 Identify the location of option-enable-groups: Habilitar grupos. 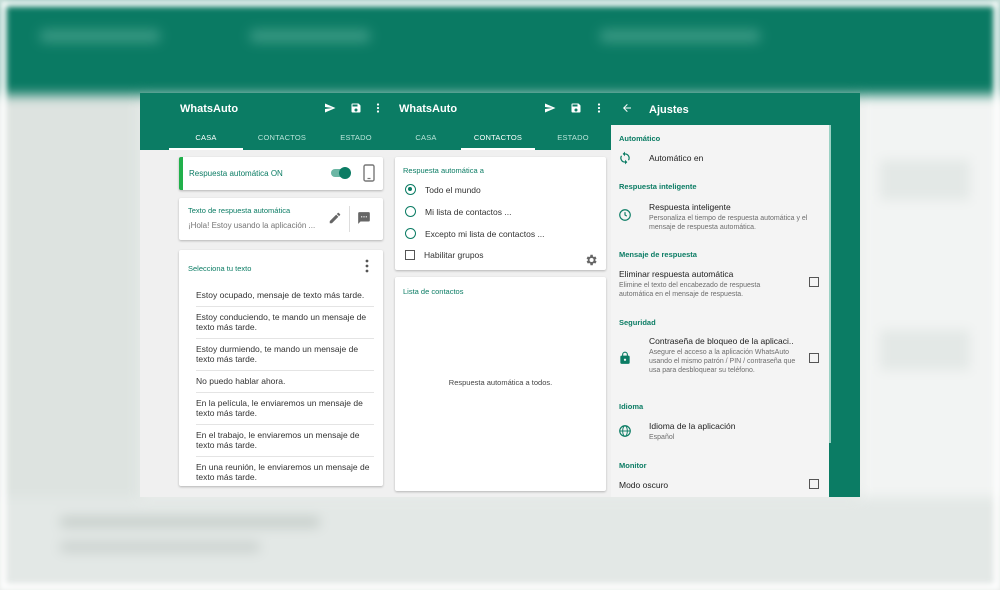
(444, 255).